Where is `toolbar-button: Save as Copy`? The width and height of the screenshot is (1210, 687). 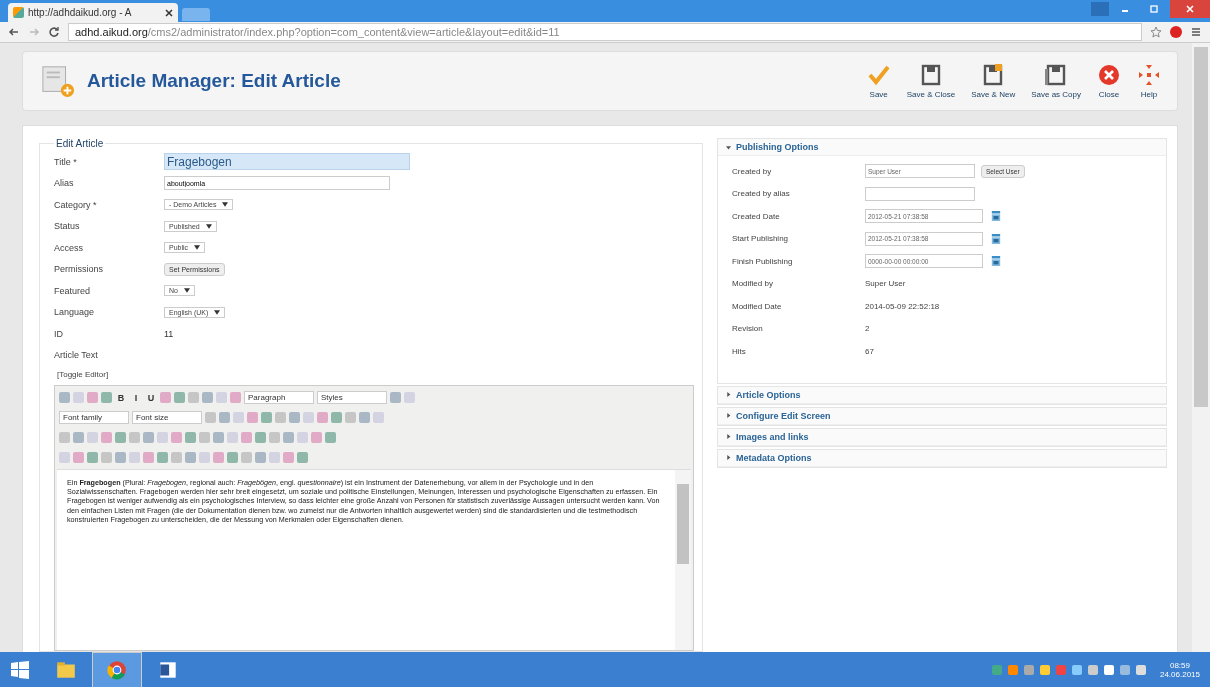
toolbar-button: Save as Copy is located at coordinates (1056, 81).